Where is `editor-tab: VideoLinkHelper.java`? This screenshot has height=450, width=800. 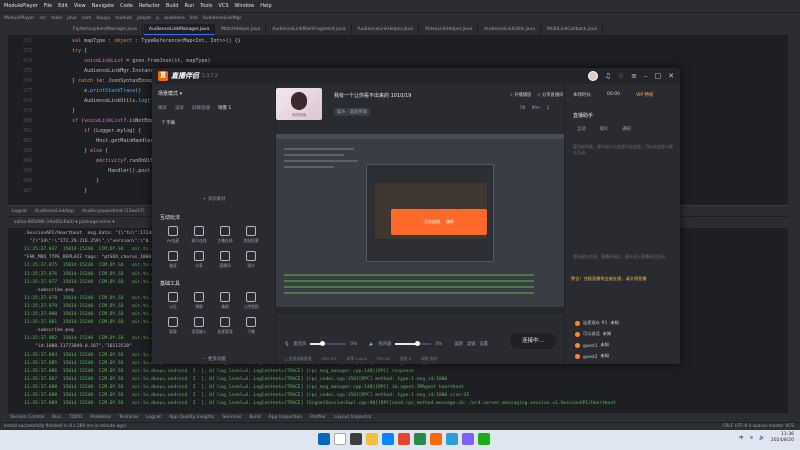
editor-tab: VideoLinkHelper.java is located at coordinates (449, 29).